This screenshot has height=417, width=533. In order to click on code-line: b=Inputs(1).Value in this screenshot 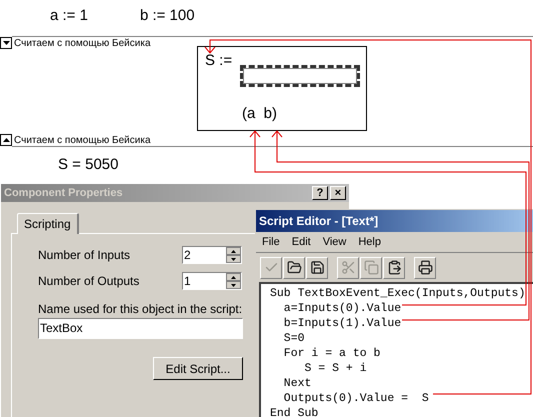, I will do `click(342, 323)`.